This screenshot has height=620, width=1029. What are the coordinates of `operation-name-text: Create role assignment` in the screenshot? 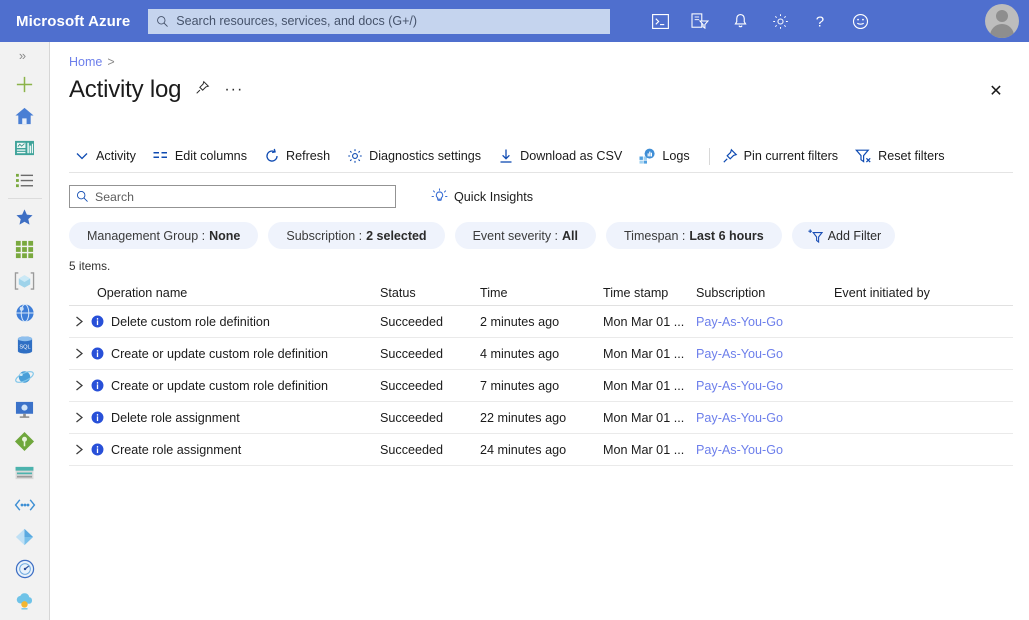 It's located at (176, 449).